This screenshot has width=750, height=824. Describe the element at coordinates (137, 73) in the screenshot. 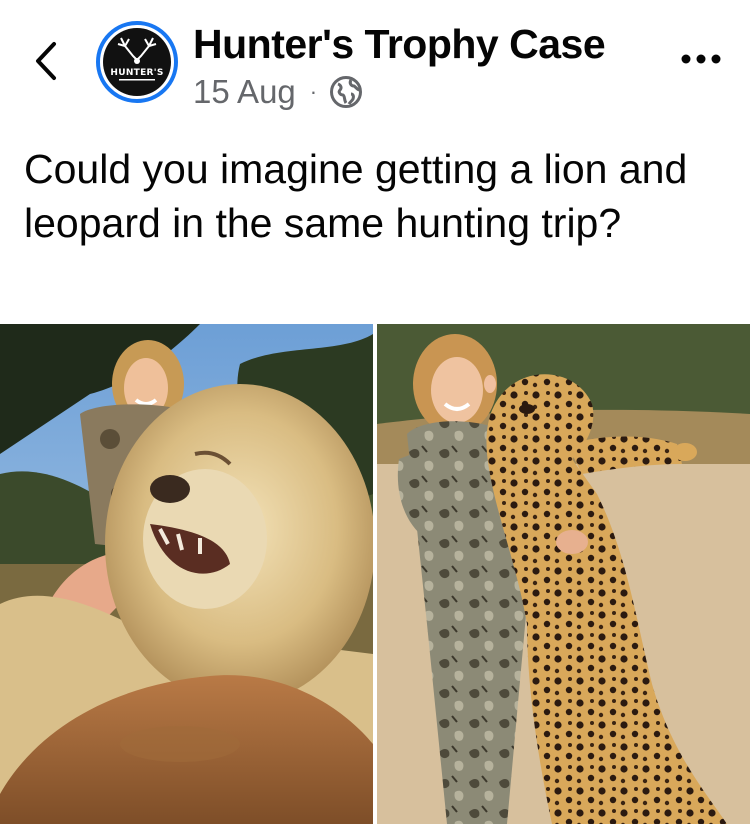

I see `page-logo-text: HUNTER'S` at that location.